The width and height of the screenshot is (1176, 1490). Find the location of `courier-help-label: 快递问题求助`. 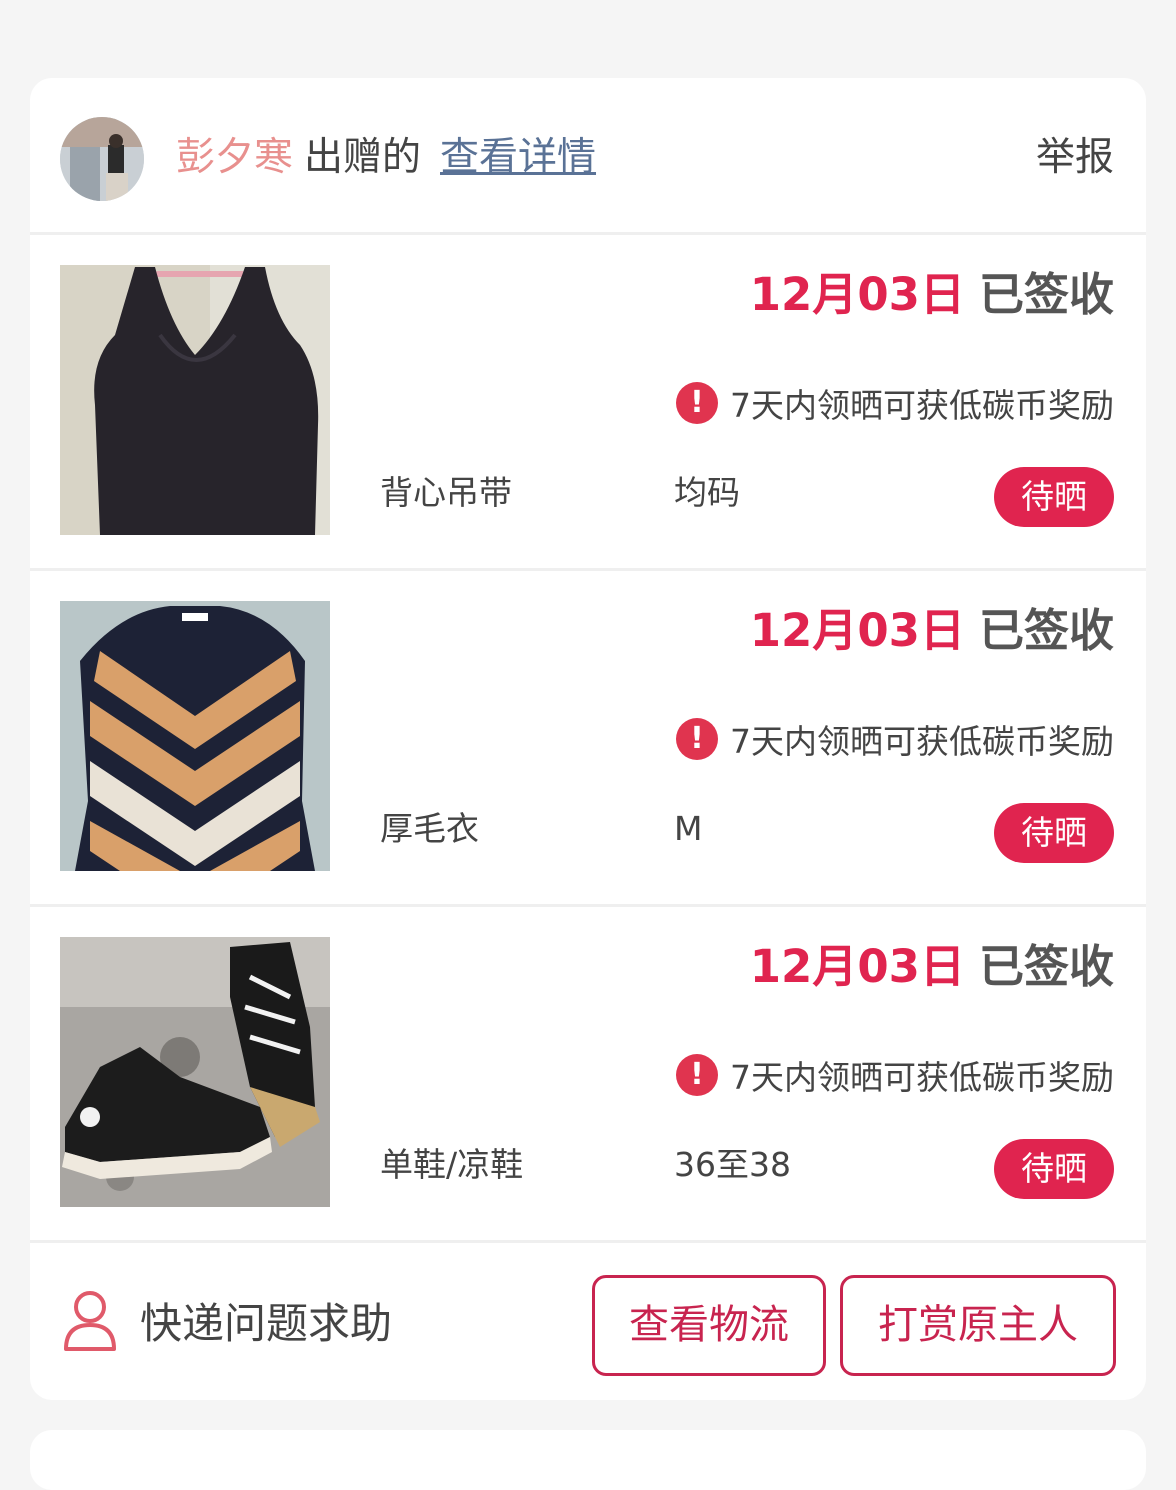

courier-help-label: 快递问题求助 is located at coordinates (266, 1323).